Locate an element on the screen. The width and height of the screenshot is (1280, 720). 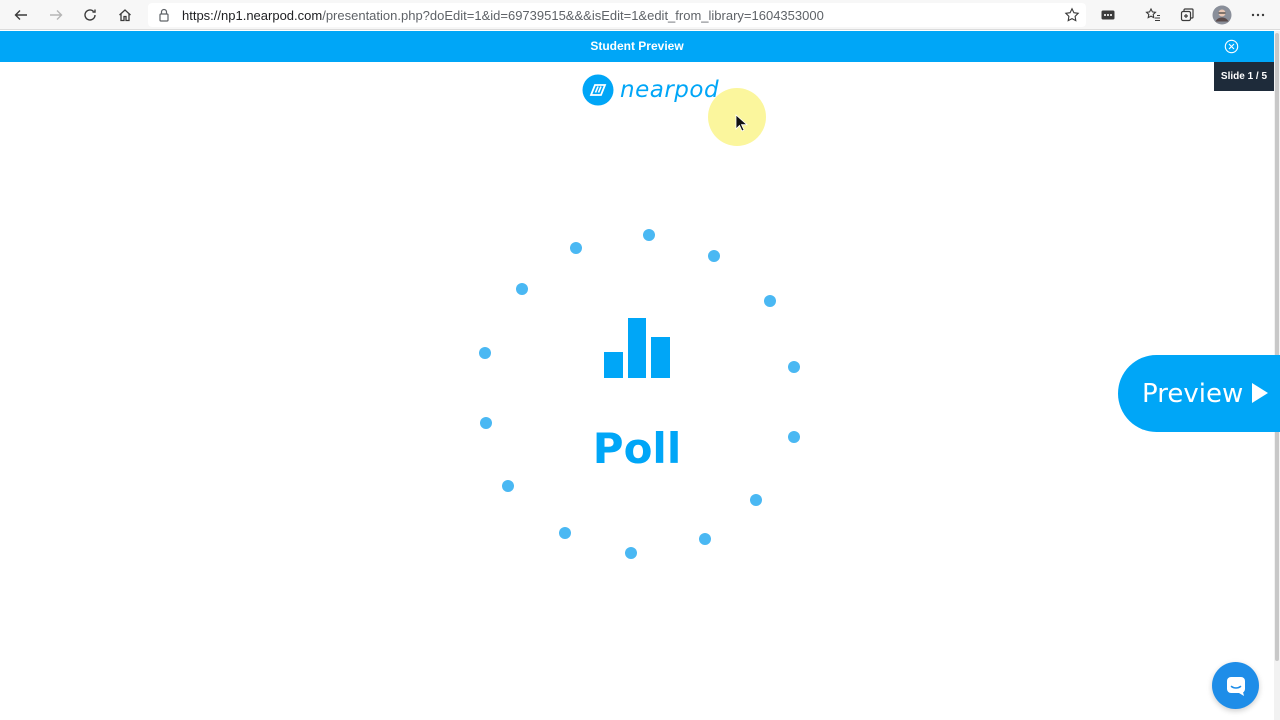
more-icon is located at coordinates (1258, 15).